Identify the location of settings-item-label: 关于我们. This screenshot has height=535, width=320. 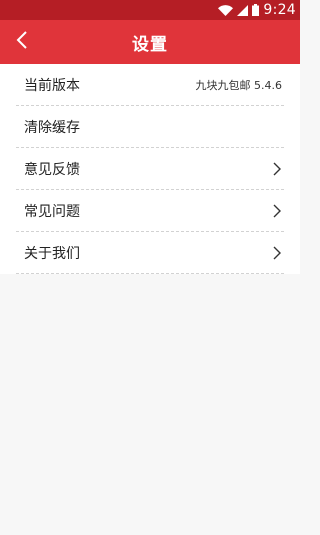
(52, 254).